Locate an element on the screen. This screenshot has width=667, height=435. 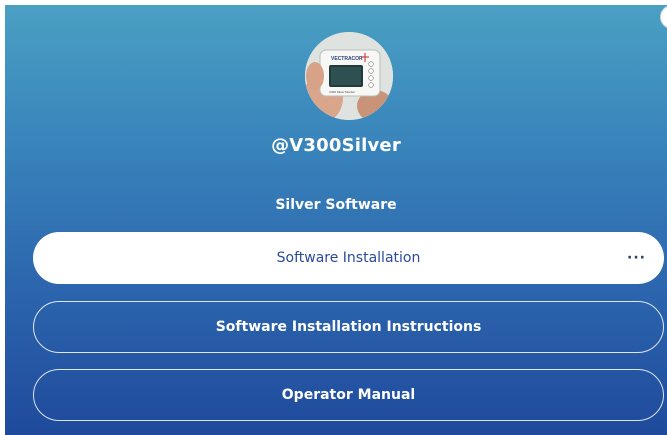
section-title: Silver Software is located at coordinates (336, 205).